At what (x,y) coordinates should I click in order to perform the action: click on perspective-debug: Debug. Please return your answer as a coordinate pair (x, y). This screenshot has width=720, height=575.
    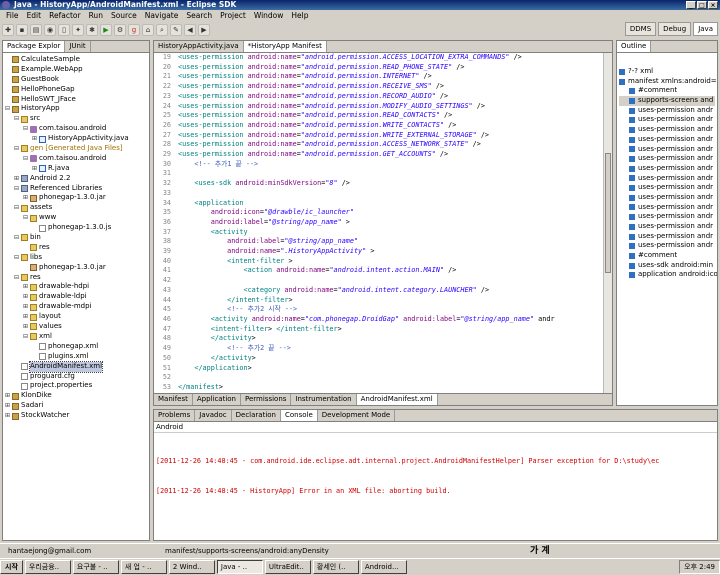
    Looking at the image, I should click on (675, 29).